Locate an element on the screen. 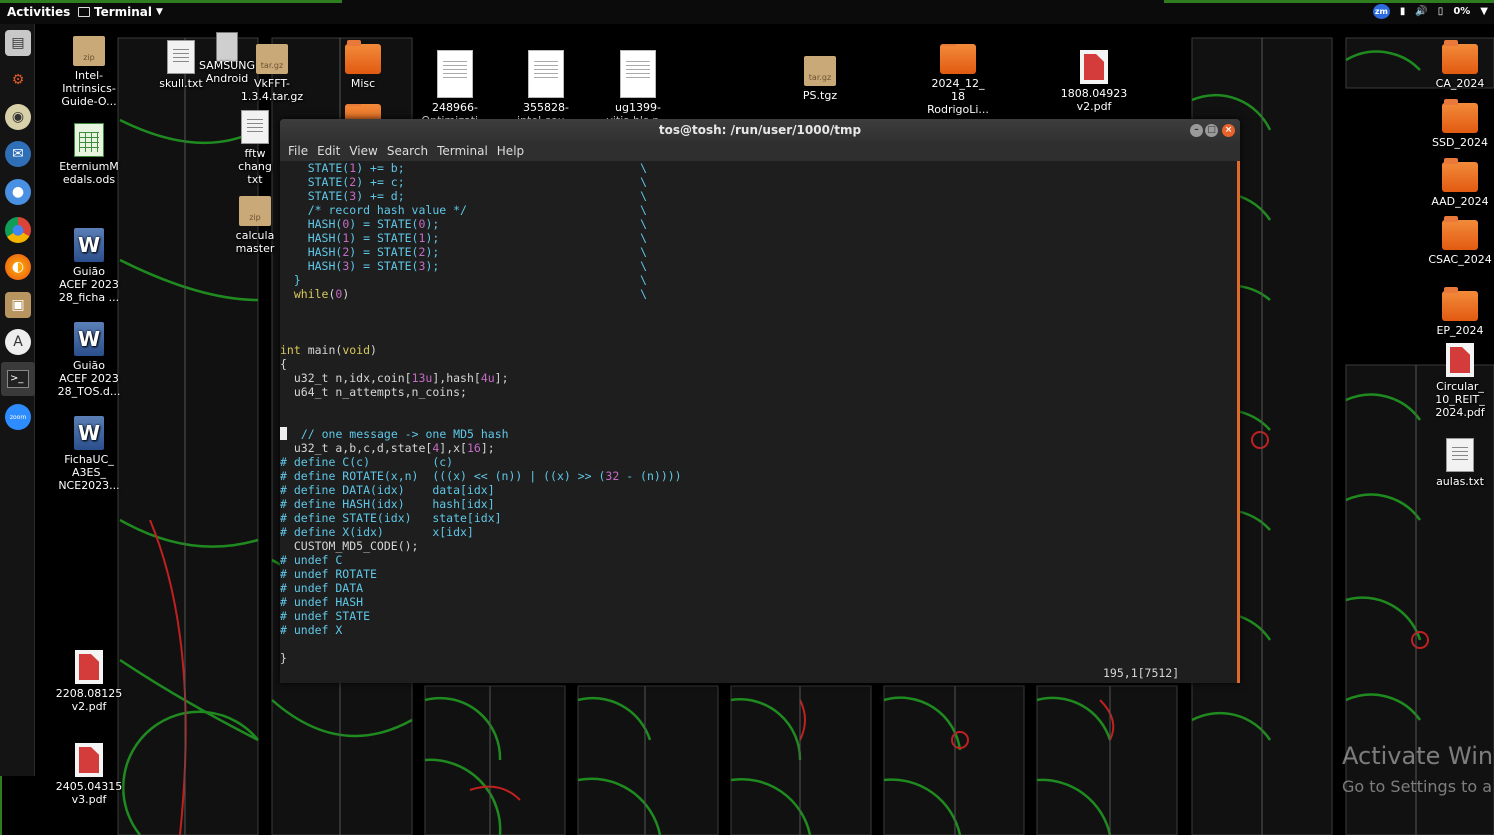 This screenshot has width=1494, height=835. terminal-scrollbar is located at coordinates (1238, 422).